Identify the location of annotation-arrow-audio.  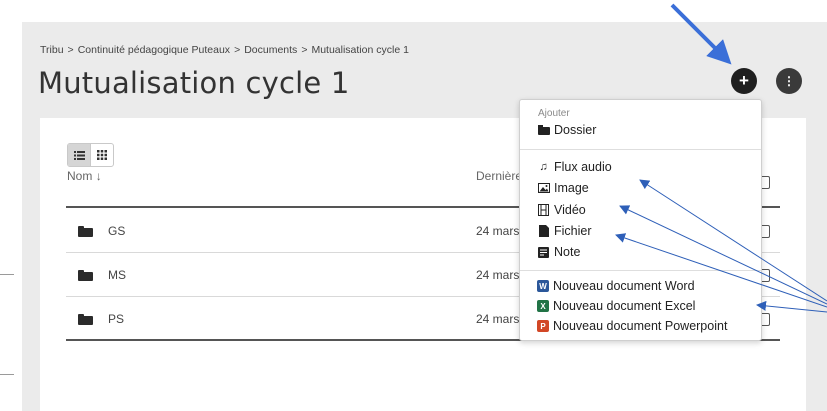
(733, 240).